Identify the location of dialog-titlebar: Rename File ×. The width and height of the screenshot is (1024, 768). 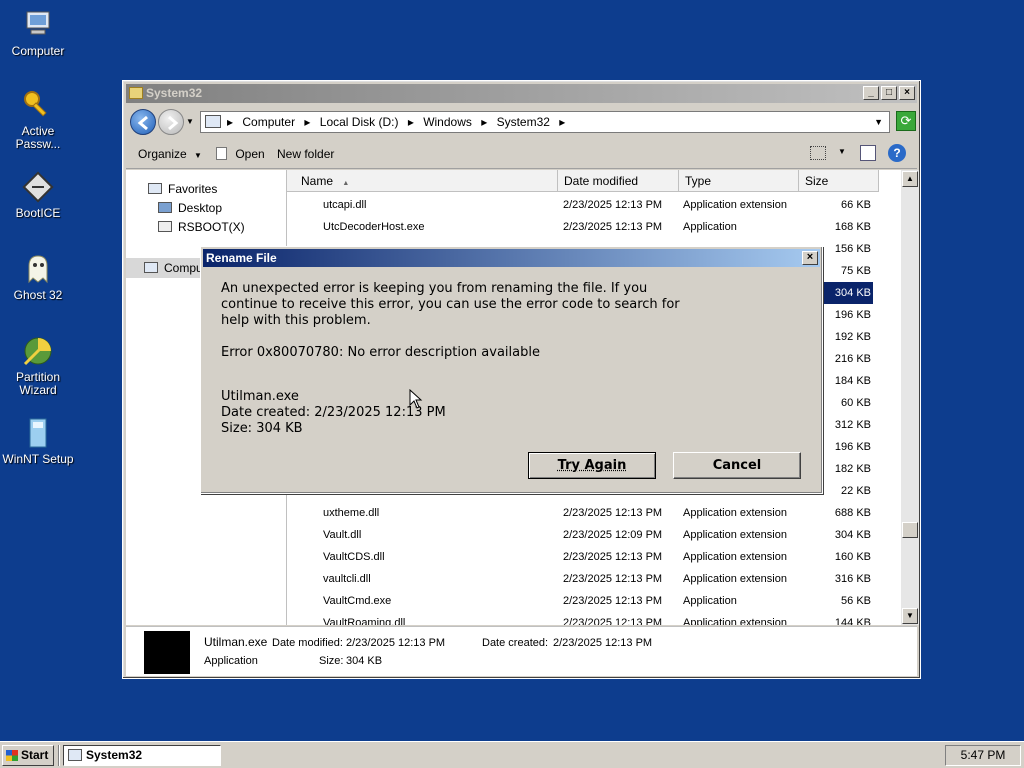
(511, 258).